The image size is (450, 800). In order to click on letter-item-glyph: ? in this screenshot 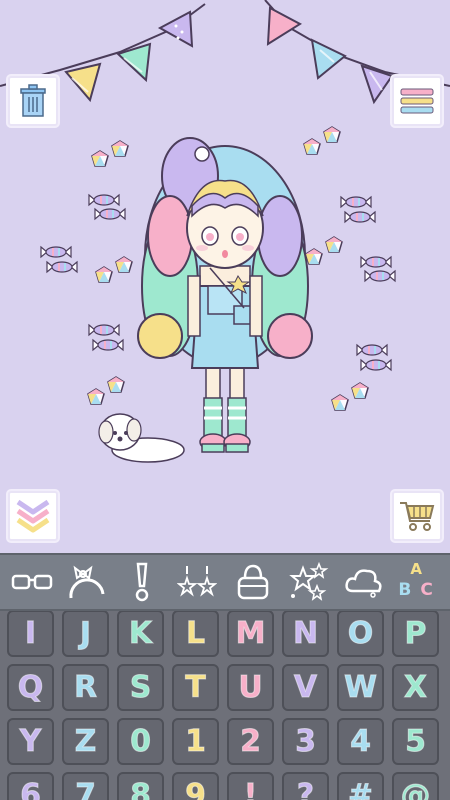, I will do `click(305, 789)`.